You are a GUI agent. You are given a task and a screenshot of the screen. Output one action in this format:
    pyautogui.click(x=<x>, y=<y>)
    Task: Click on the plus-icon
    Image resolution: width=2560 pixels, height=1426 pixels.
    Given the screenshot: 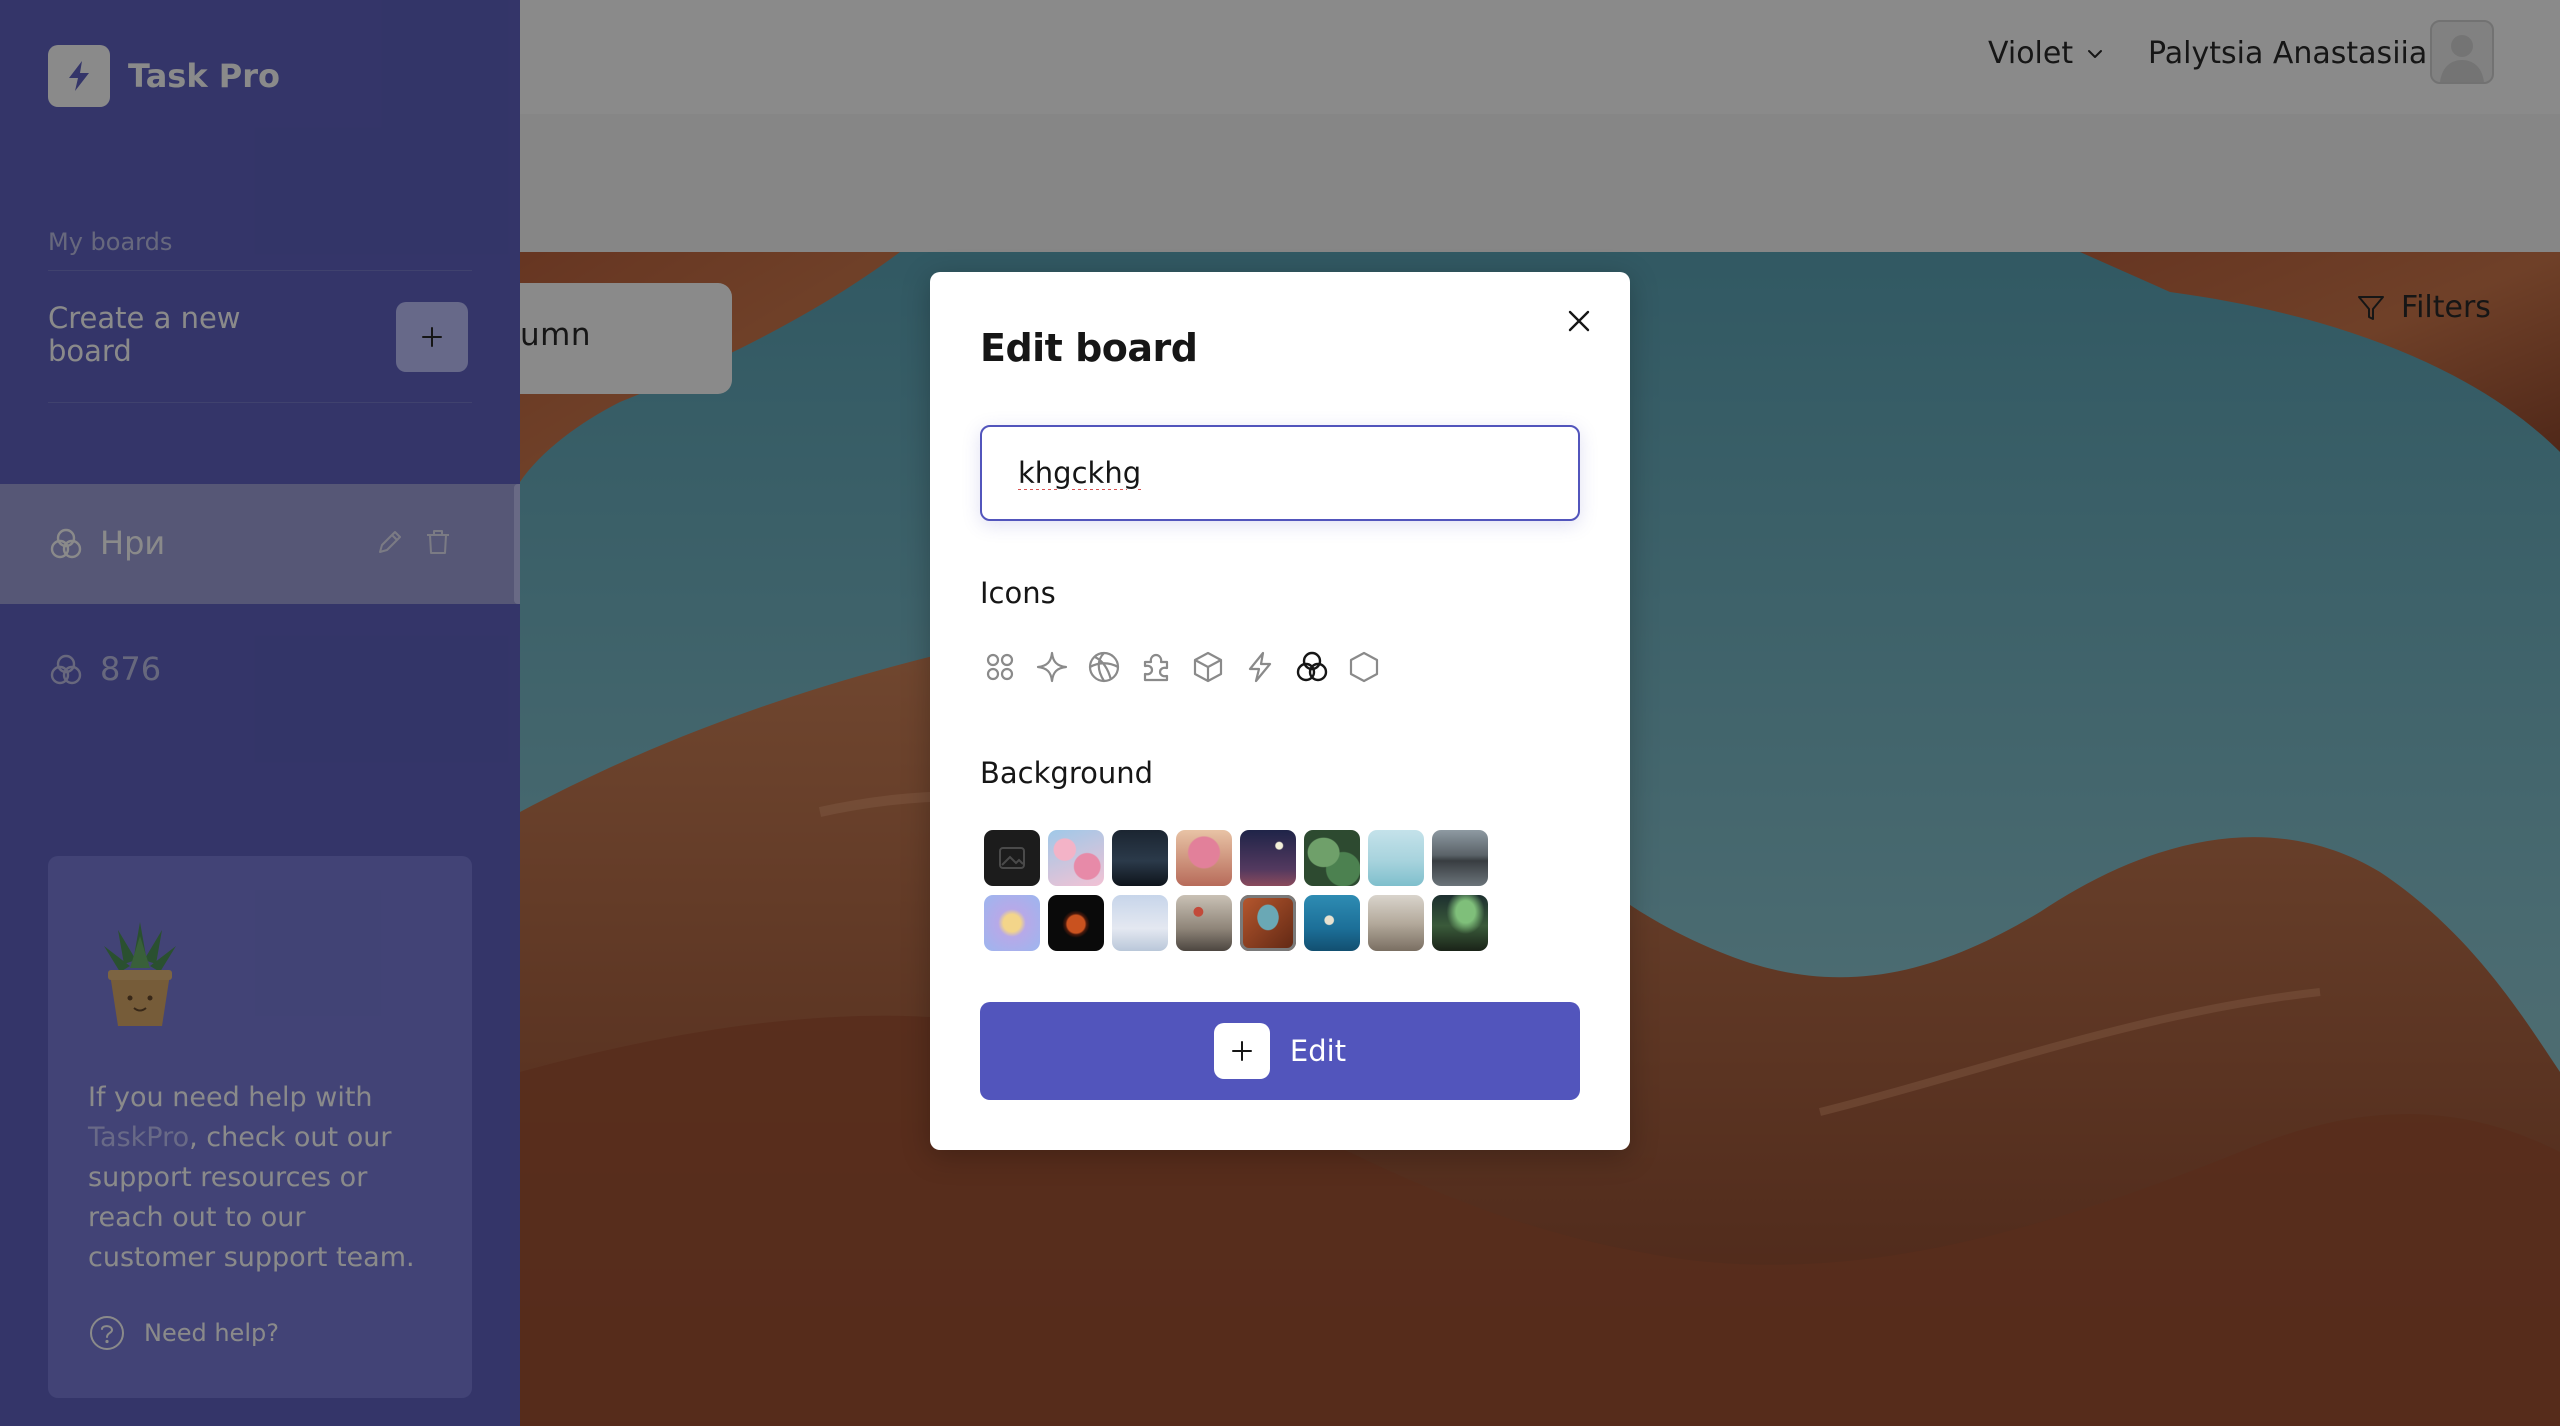 What is the action you would take?
    pyautogui.click(x=1241, y=1051)
    